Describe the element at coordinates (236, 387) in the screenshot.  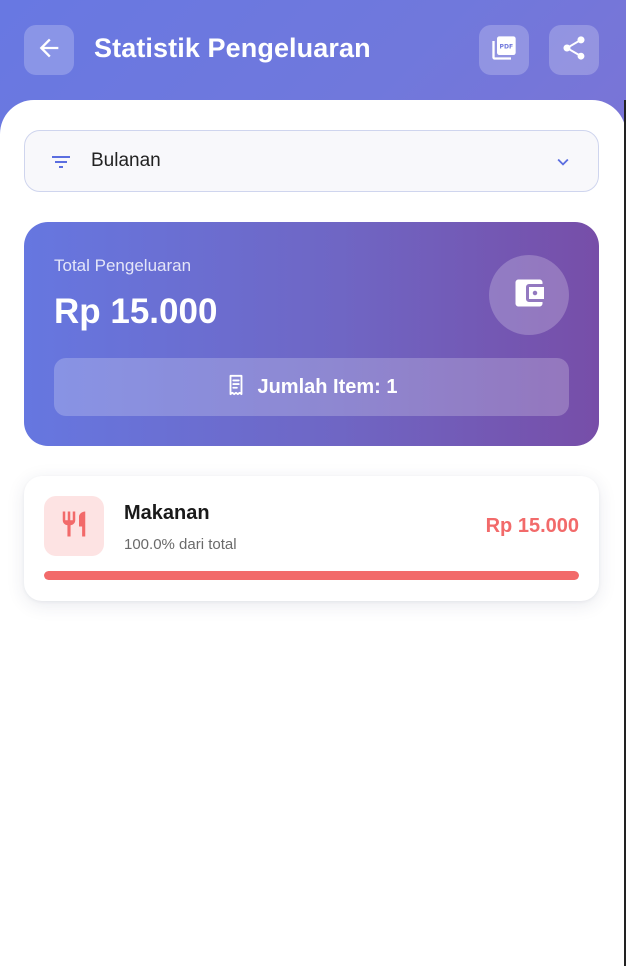
I see `receipt-icon` at that location.